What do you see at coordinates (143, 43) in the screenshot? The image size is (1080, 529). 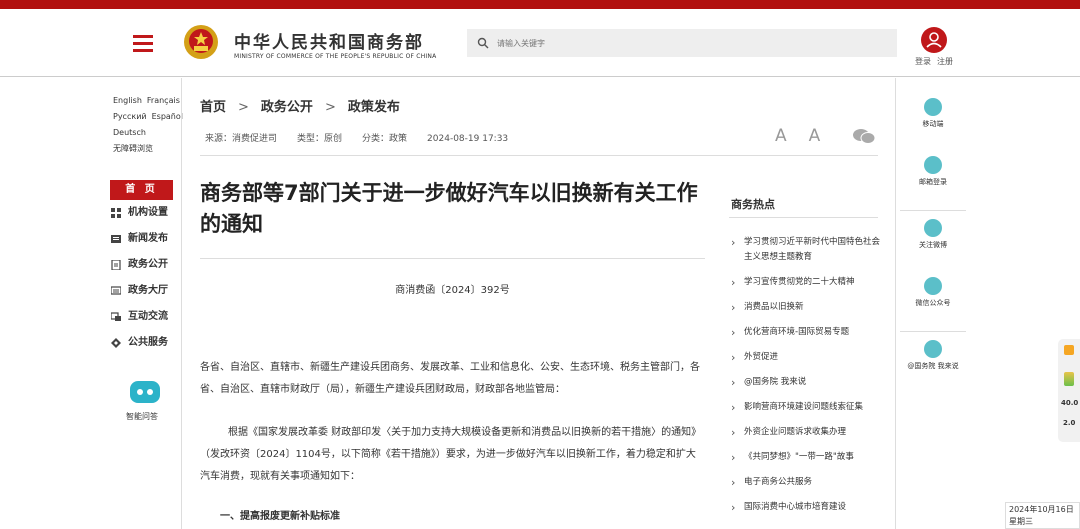 I see `menu-icon` at bounding box center [143, 43].